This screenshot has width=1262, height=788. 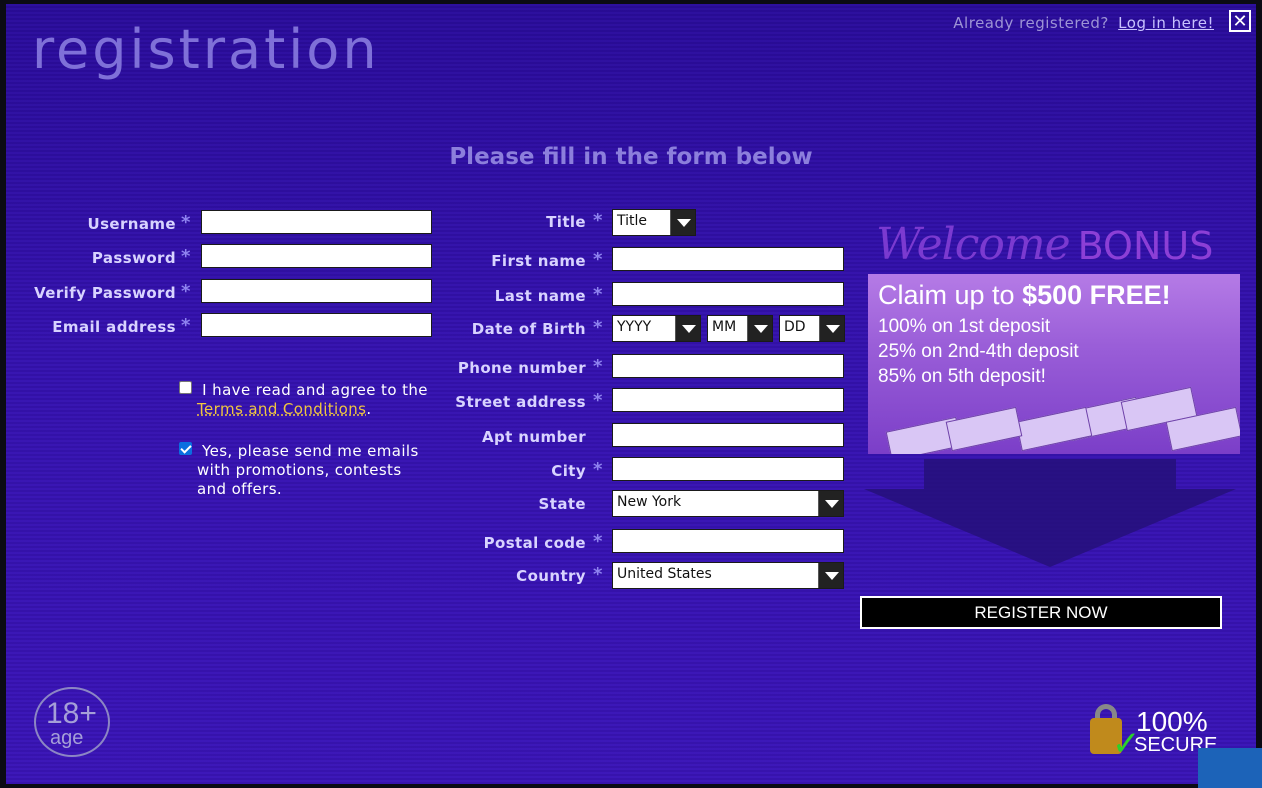 I want to click on dob-month-value: MM, so click(x=724, y=327).